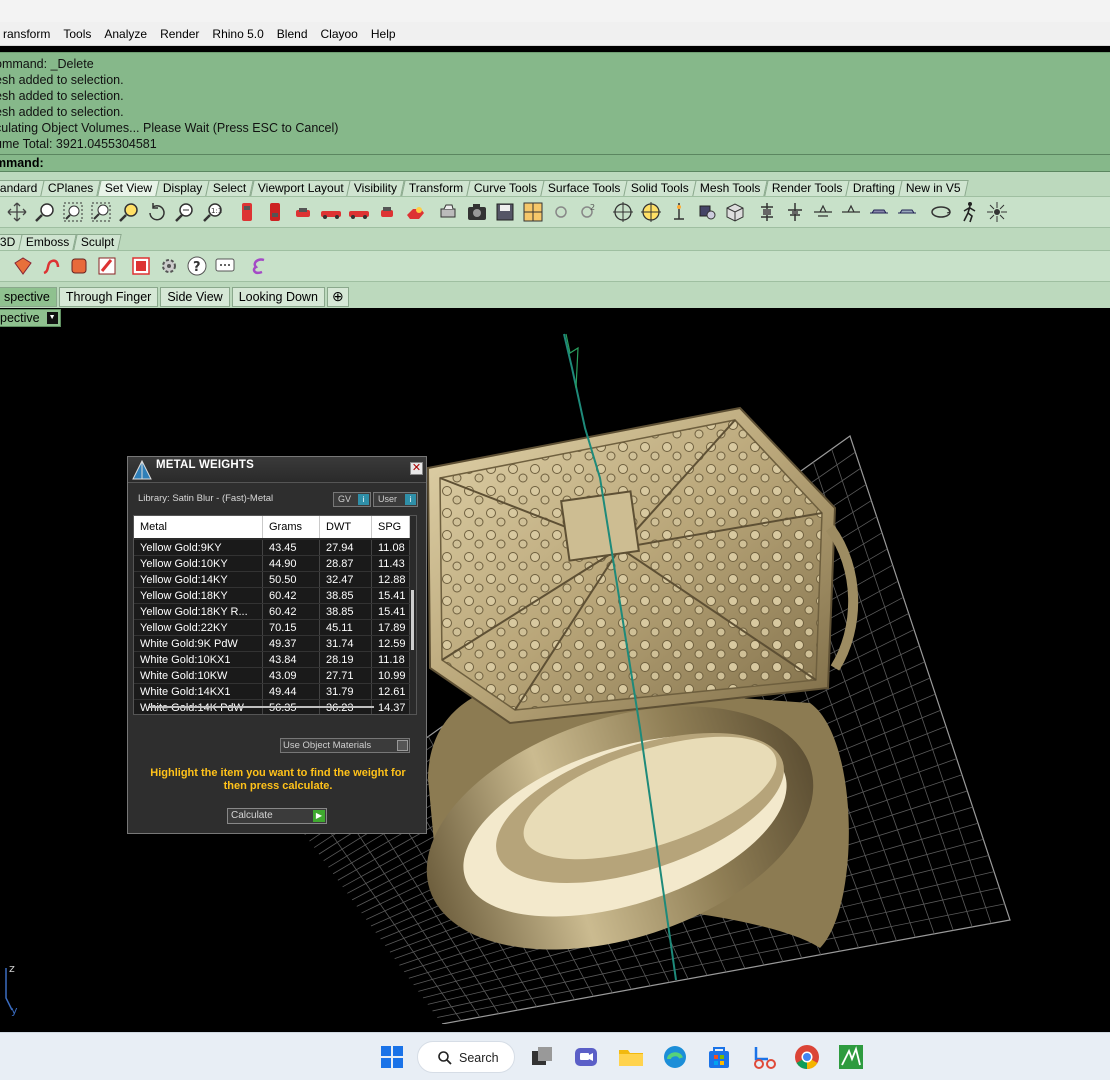 Image resolution: width=1110 pixels, height=1080 pixels. I want to click on chat-icon, so click(225, 266).